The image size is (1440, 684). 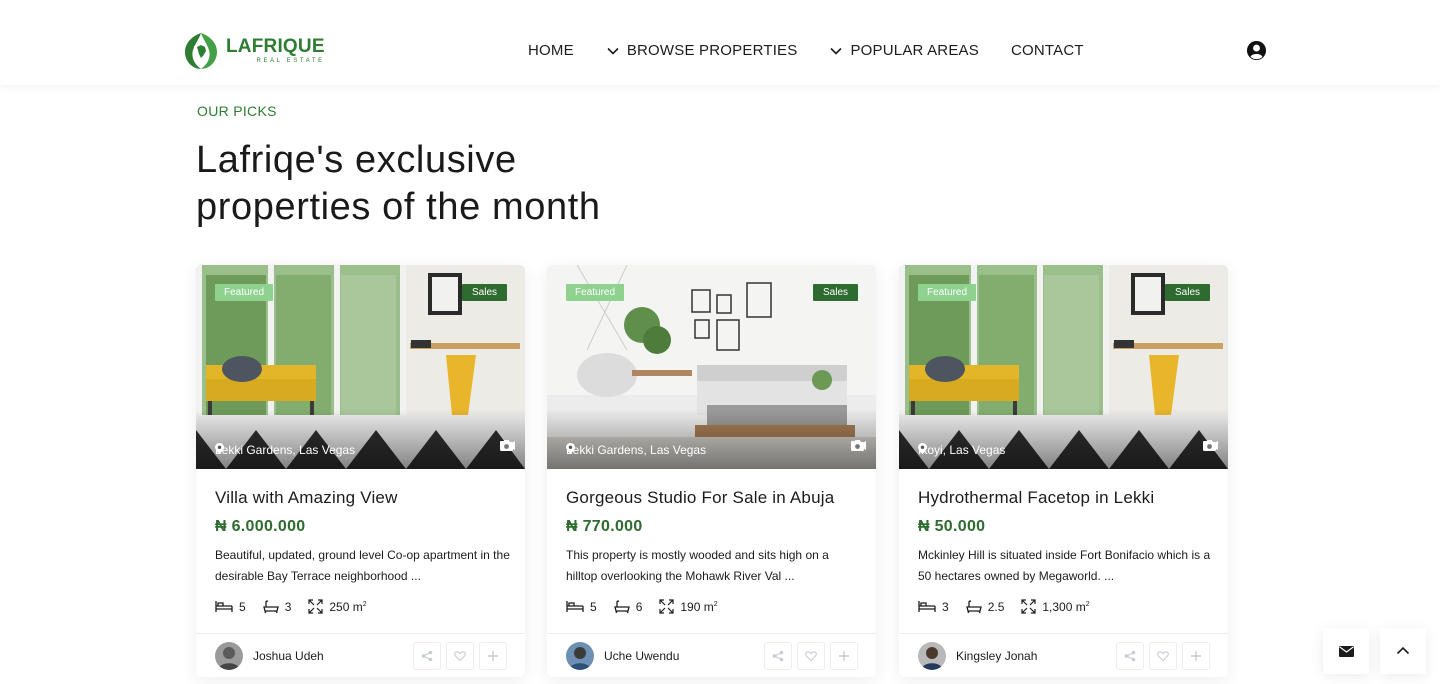 What do you see at coordinates (1063, 367) in the screenshot?
I see `property-image: Featured Sales Ikoyi, Las Vegas 1` at bounding box center [1063, 367].